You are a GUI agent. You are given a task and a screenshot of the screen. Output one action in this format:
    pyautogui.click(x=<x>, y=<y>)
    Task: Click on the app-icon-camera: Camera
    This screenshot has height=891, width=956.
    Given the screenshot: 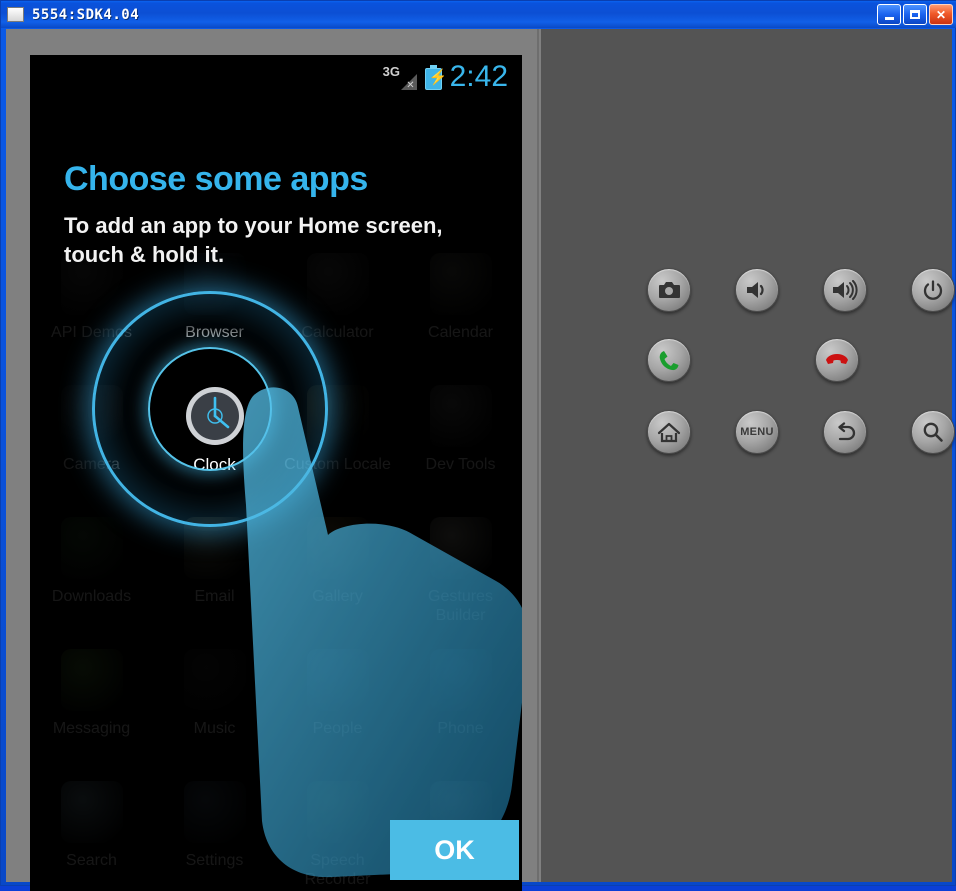 What is the action you would take?
    pyautogui.click(x=91, y=443)
    